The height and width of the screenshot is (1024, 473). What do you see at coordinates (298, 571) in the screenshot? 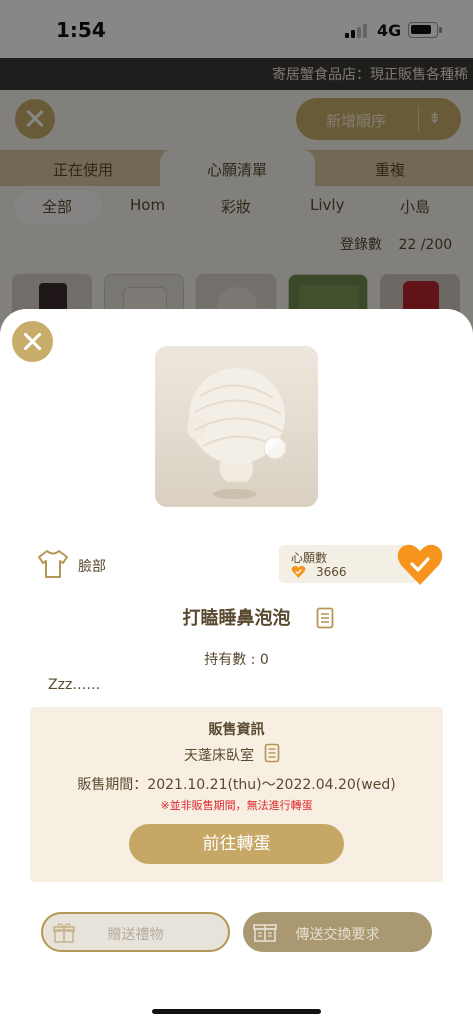
I see `heart-icon` at bounding box center [298, 571].